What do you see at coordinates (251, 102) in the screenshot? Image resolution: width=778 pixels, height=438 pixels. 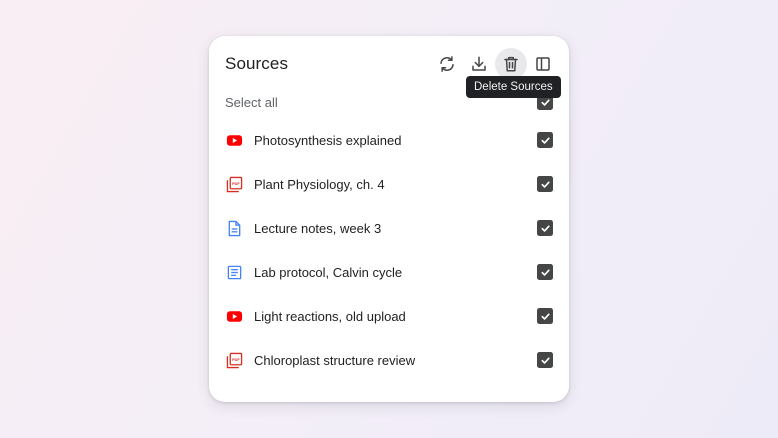 I see `select-all-label: Select all` at bounding box center [251, 102].